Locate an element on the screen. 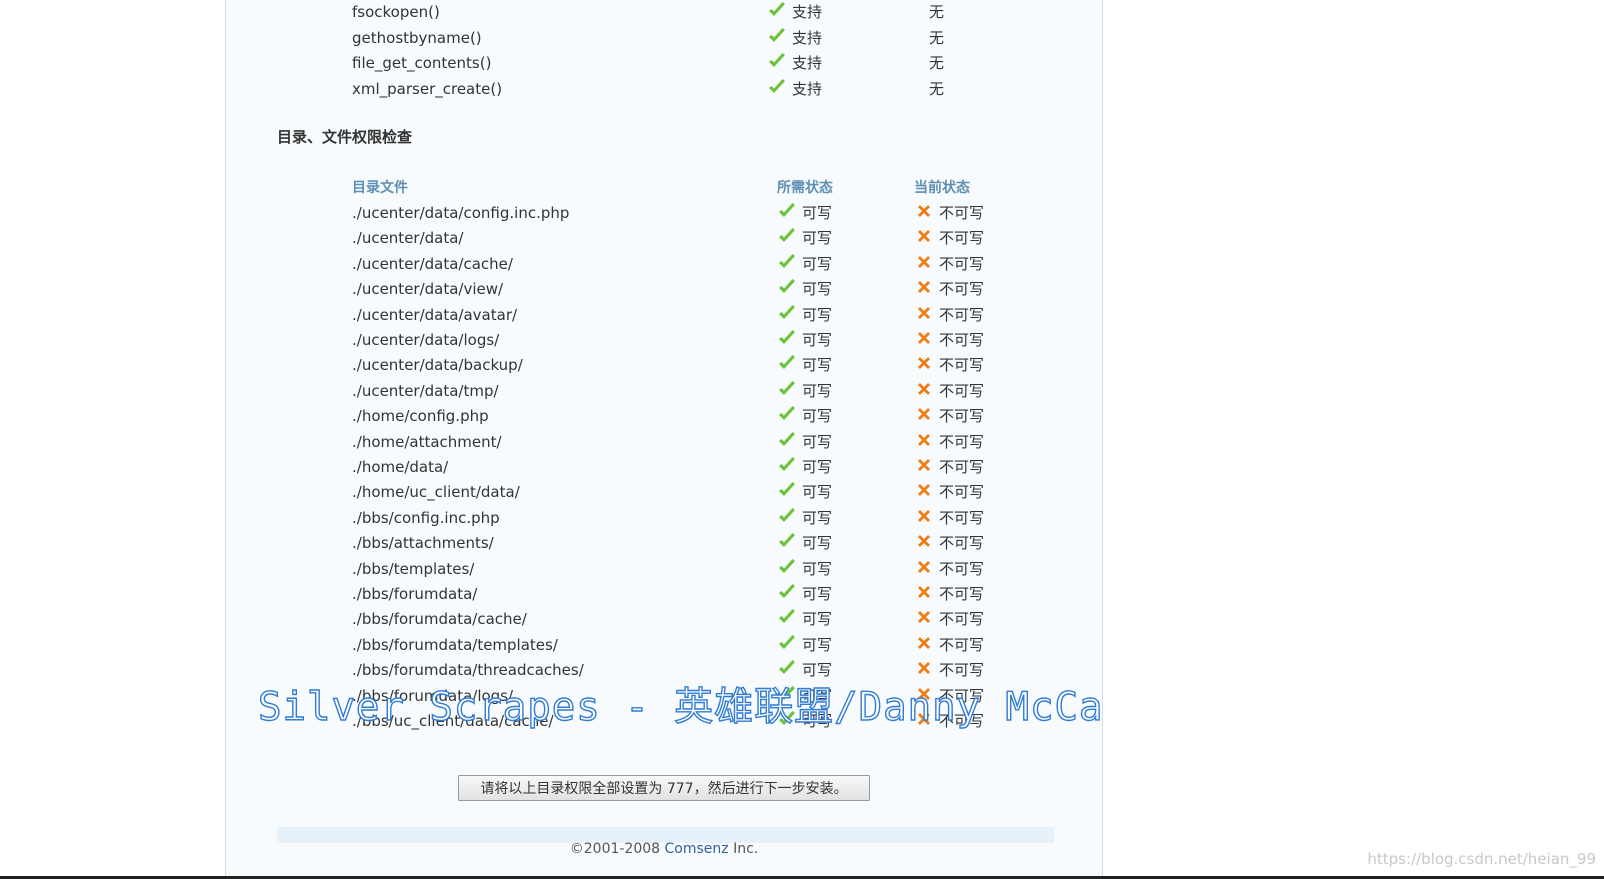  file-path: ./bbs/templates/ is located at coordinates (413, 568).